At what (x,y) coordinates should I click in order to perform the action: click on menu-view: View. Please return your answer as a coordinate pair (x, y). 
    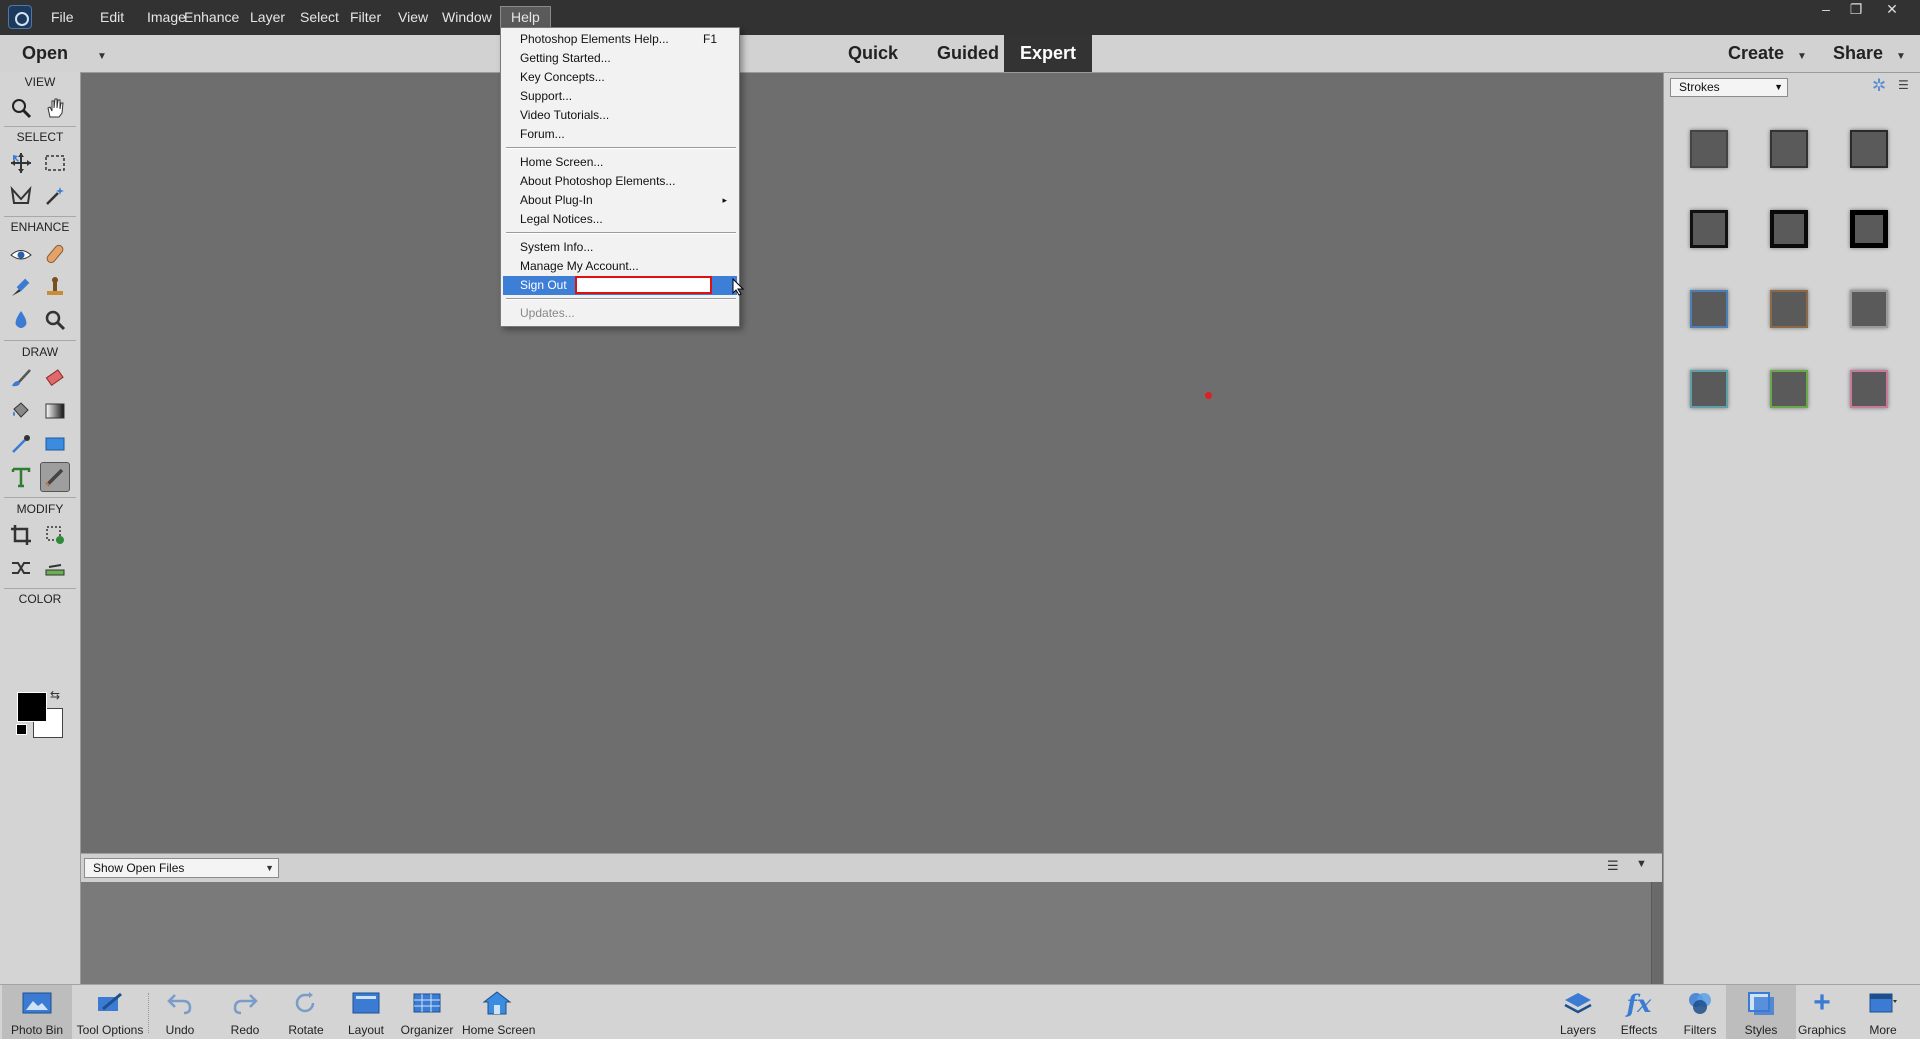
    Looking at the image, I should click on (413, 17).